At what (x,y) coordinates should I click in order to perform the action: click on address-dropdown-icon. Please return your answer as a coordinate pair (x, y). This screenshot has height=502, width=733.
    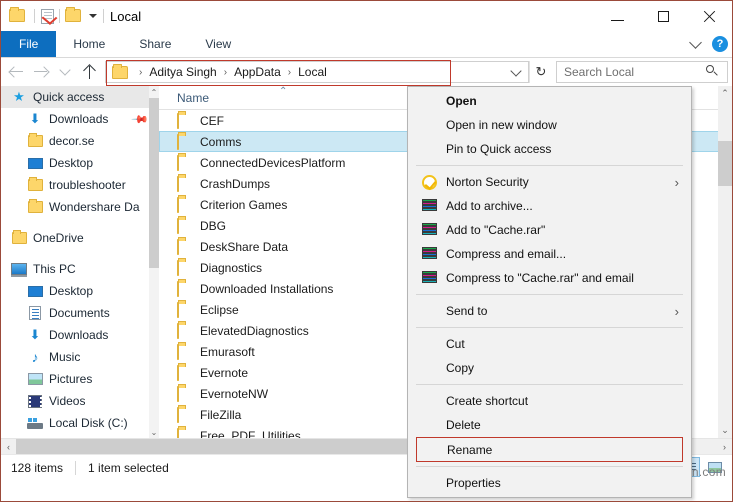
    Looking at the image, I should click on (516, 70).